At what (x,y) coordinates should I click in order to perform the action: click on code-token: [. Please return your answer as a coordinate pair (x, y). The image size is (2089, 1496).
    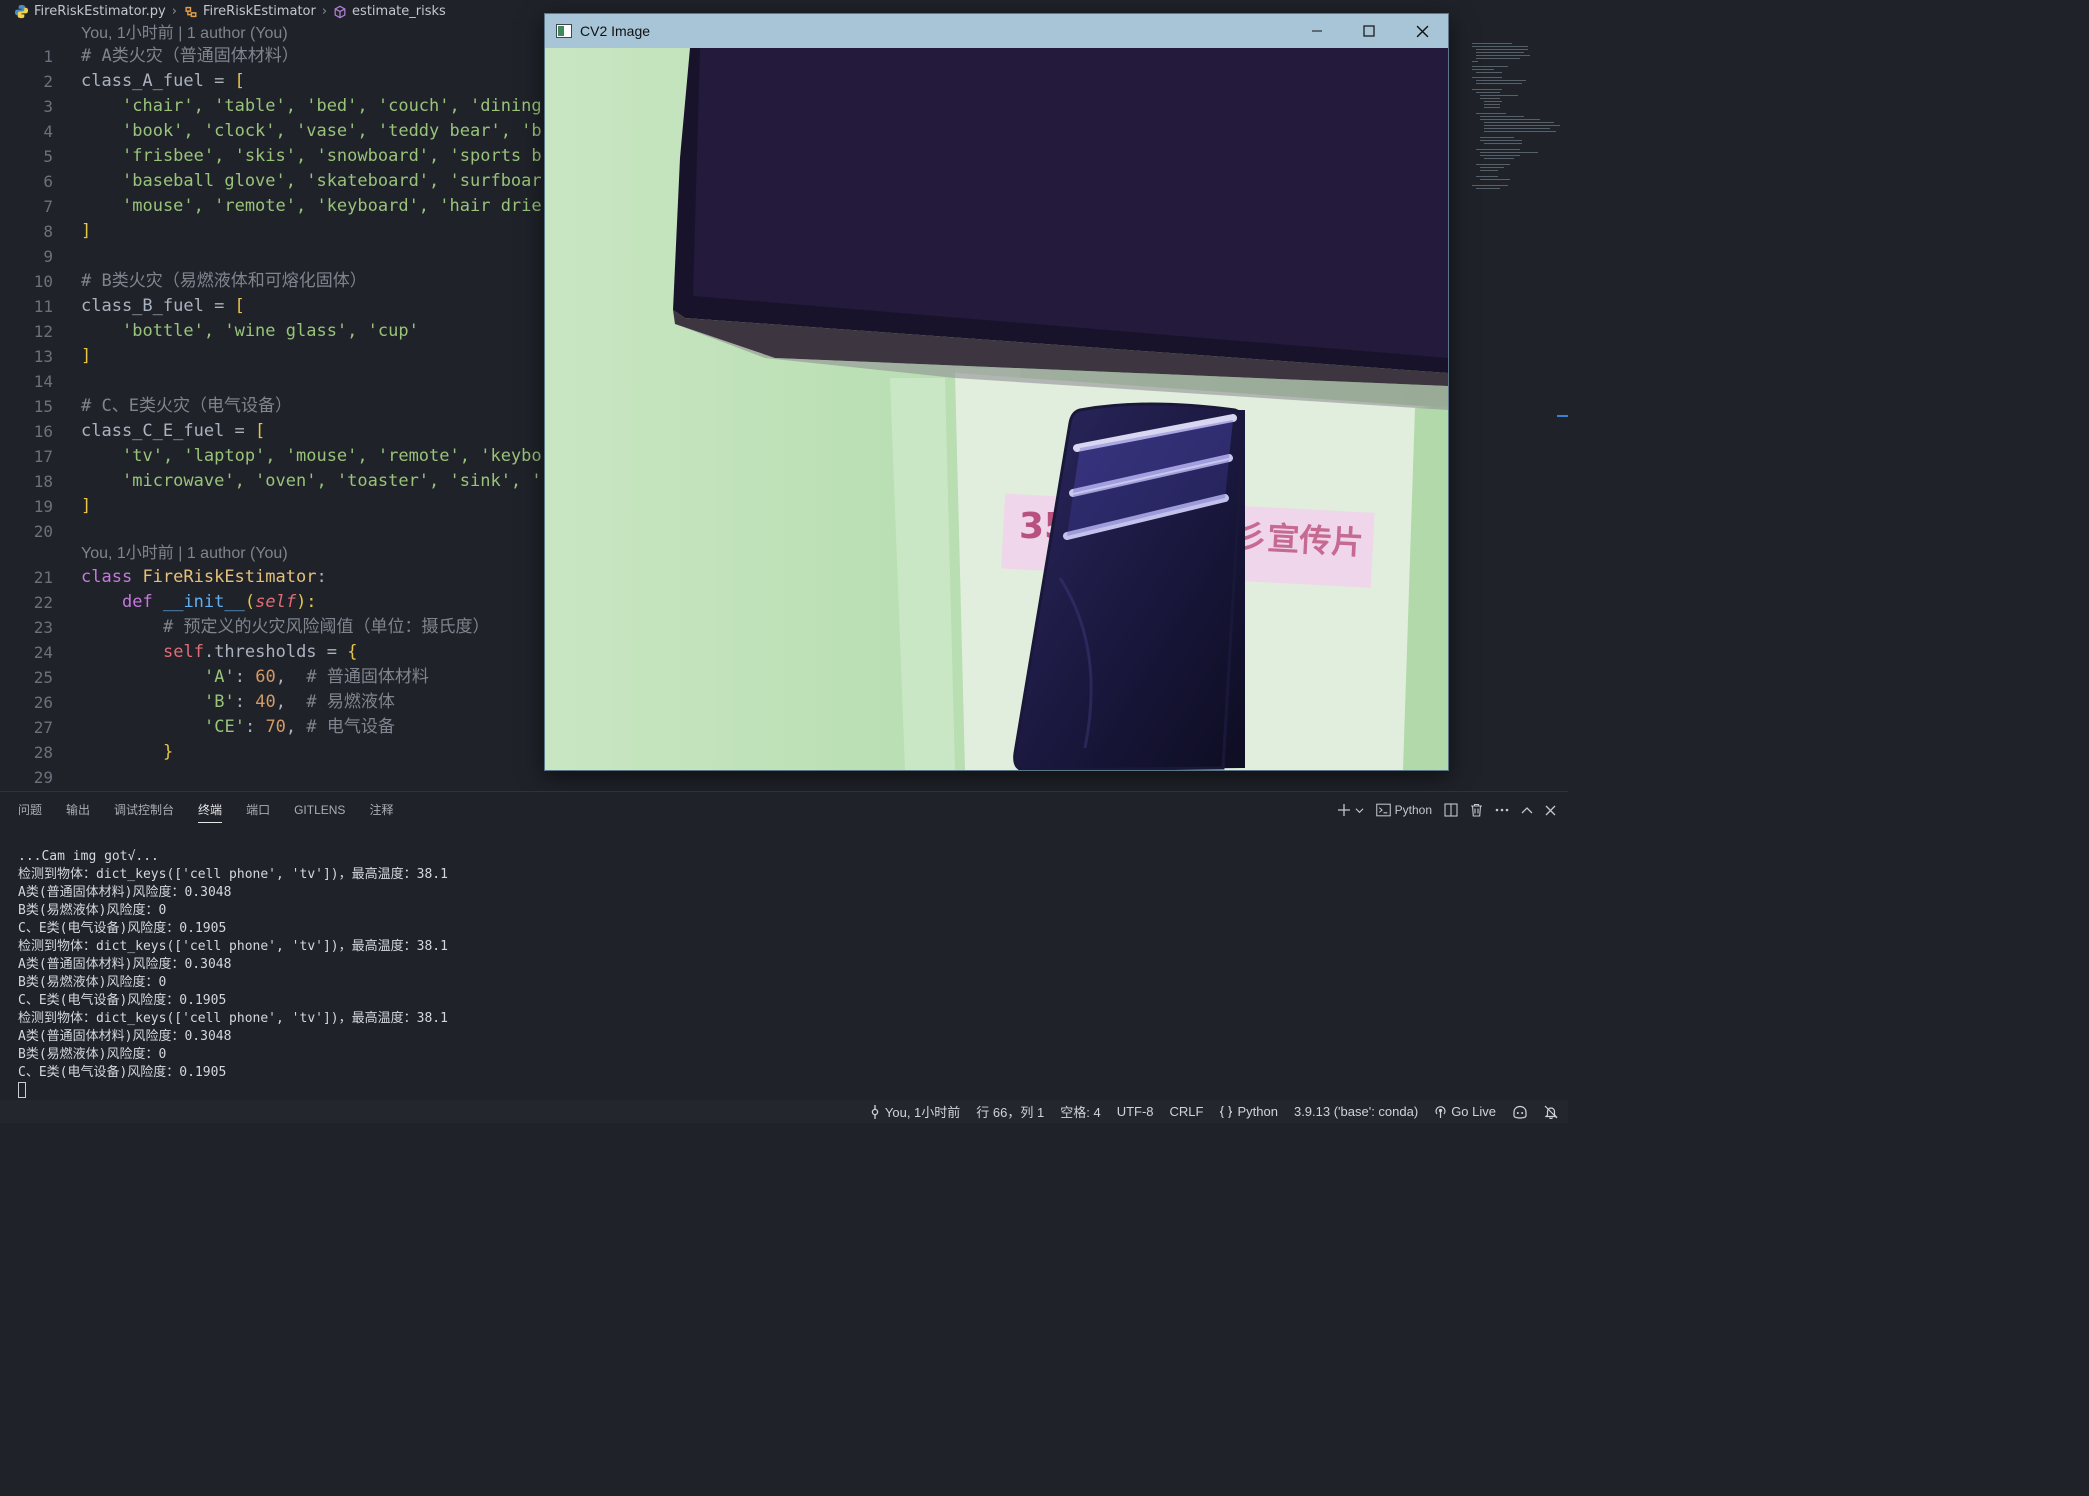
    Looking at the image, I should click on (239, 81).